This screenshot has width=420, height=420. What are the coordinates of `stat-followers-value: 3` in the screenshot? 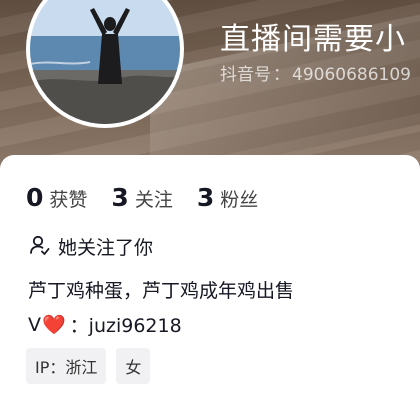 It's located at (205, 197).